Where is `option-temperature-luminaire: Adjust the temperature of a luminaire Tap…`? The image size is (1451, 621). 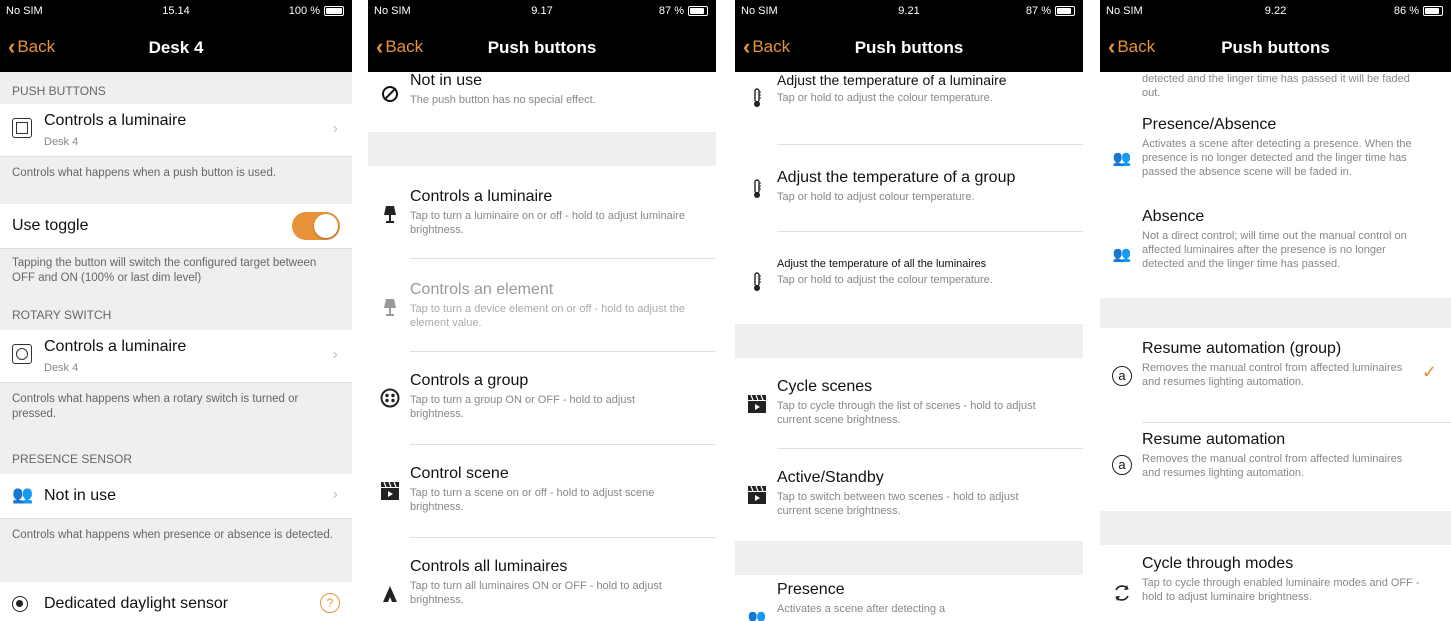 option-temperature-luminaire: Adjust the temperature of a luminaire Tap… is located at coordinates (909, 108).